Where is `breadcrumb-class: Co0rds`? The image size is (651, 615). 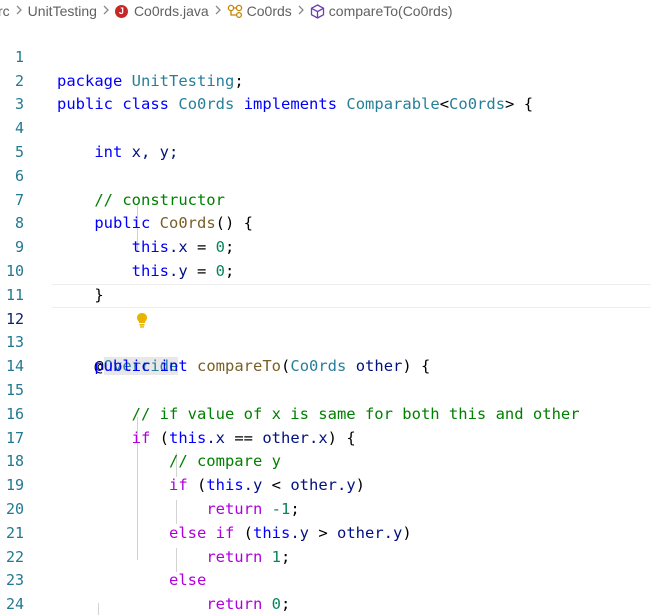
breadcrumb-class: Co0rds is located at coordinates (259, 11).